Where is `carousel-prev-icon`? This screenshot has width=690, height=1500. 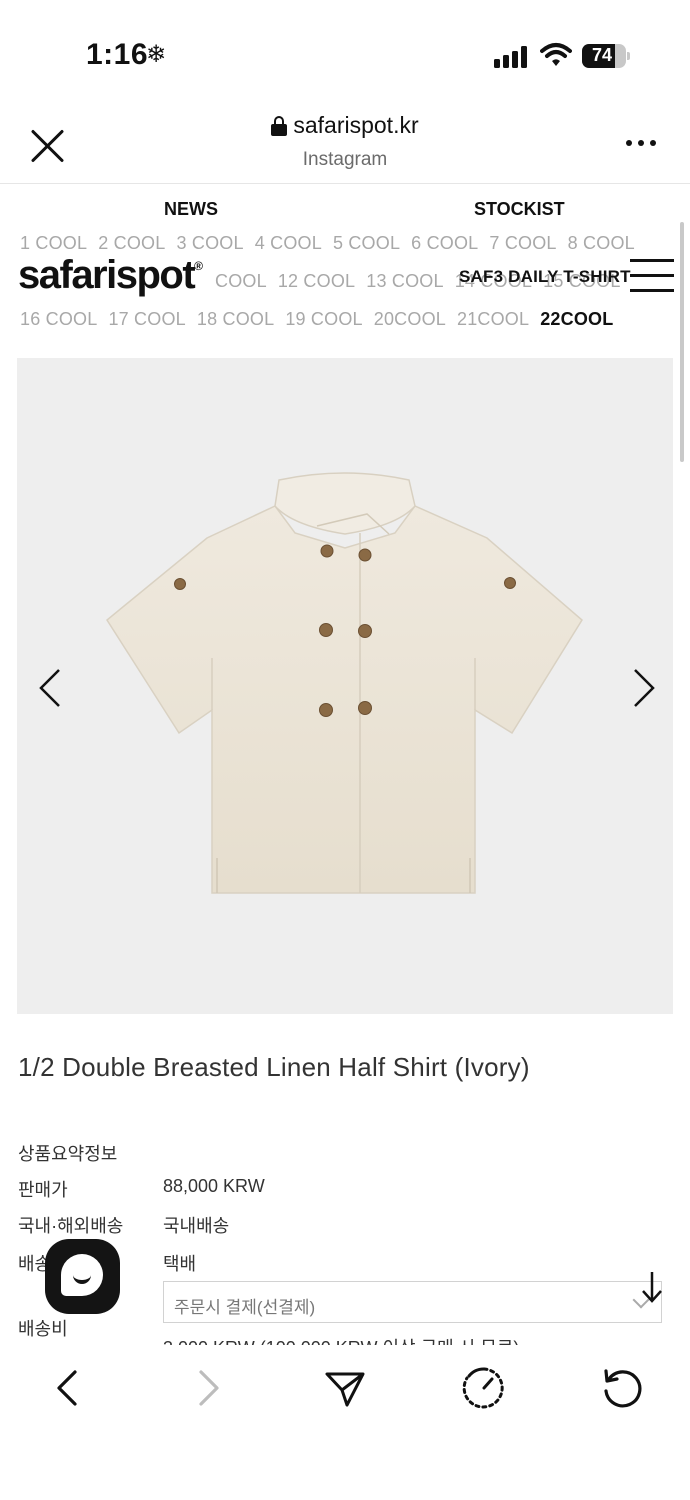 carousel-prev-icon is located at coordinates (50, 688).